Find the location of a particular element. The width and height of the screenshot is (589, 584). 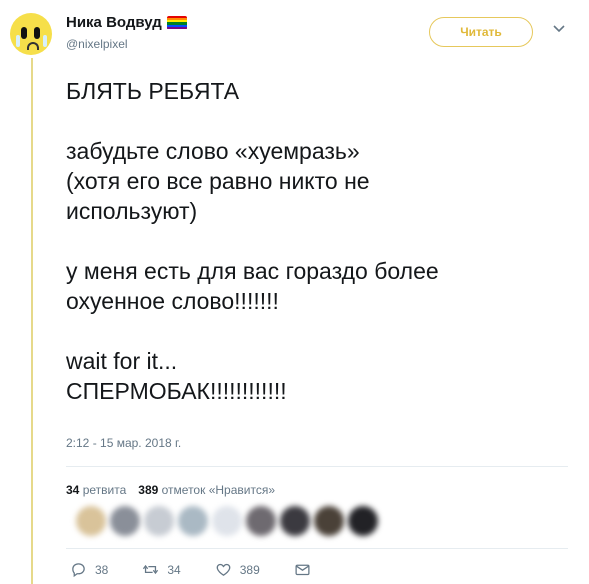

tweet-line: БЛЯТЬ РЕБЯТА is located at coordinates (153, 91).